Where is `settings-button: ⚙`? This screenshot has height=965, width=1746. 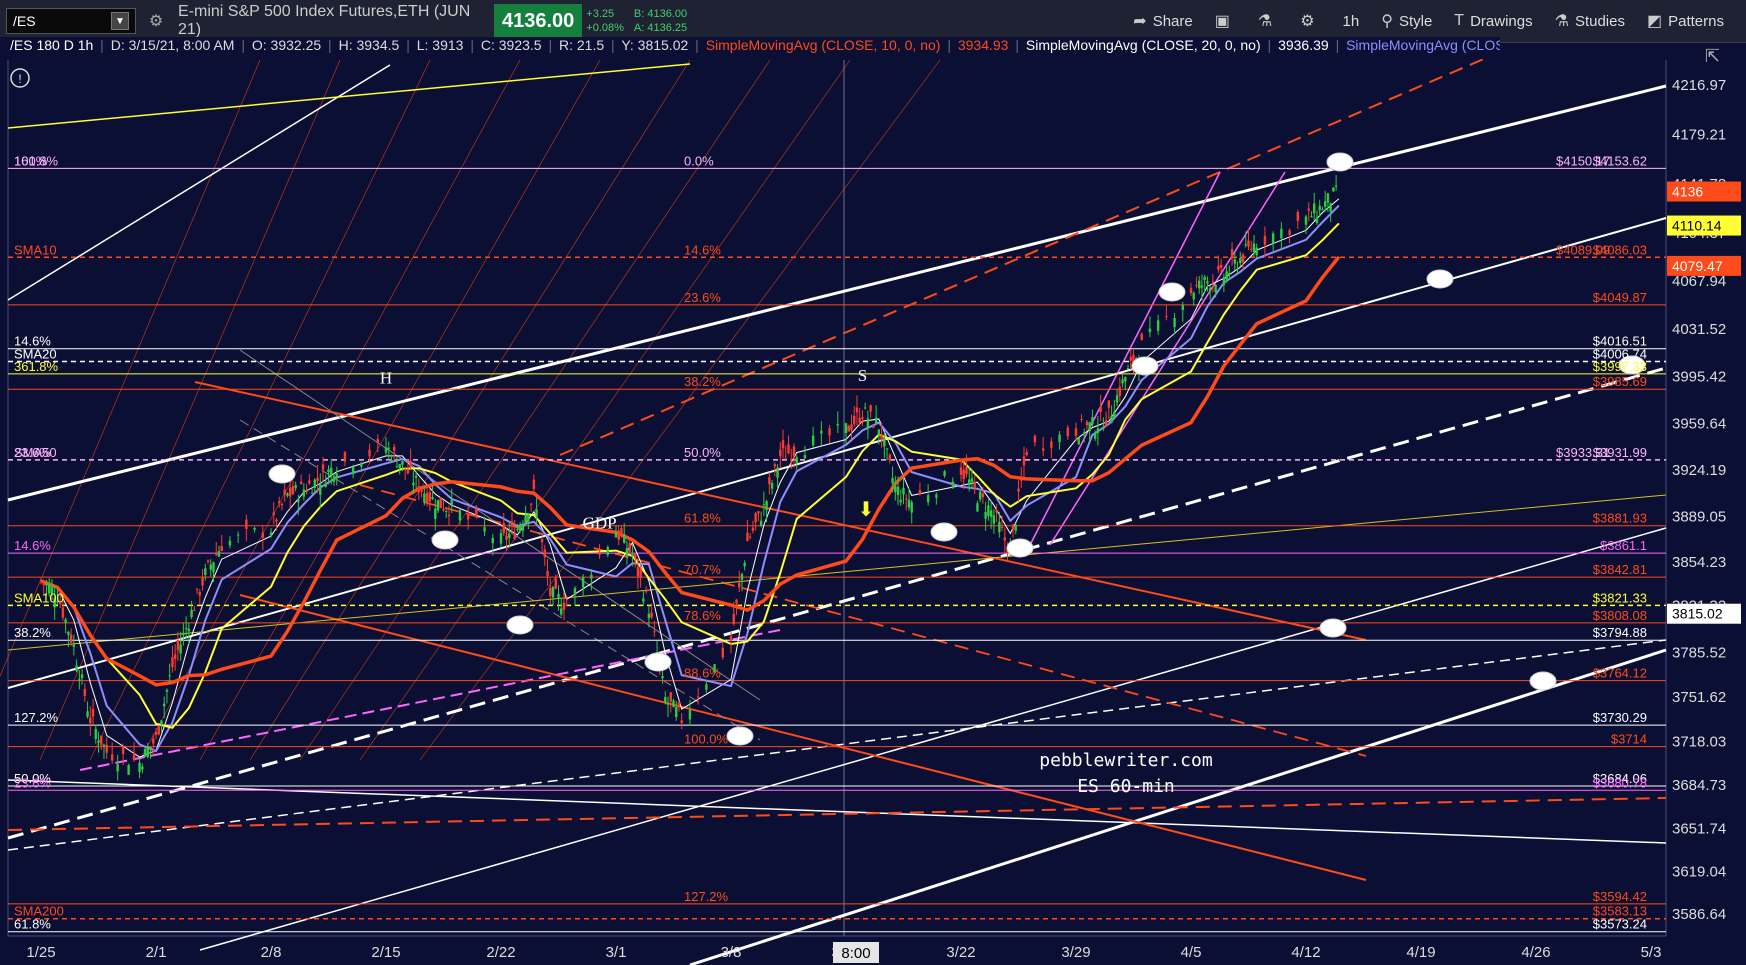 settings-button: ⚙ is located at coordinates (1310, 21).